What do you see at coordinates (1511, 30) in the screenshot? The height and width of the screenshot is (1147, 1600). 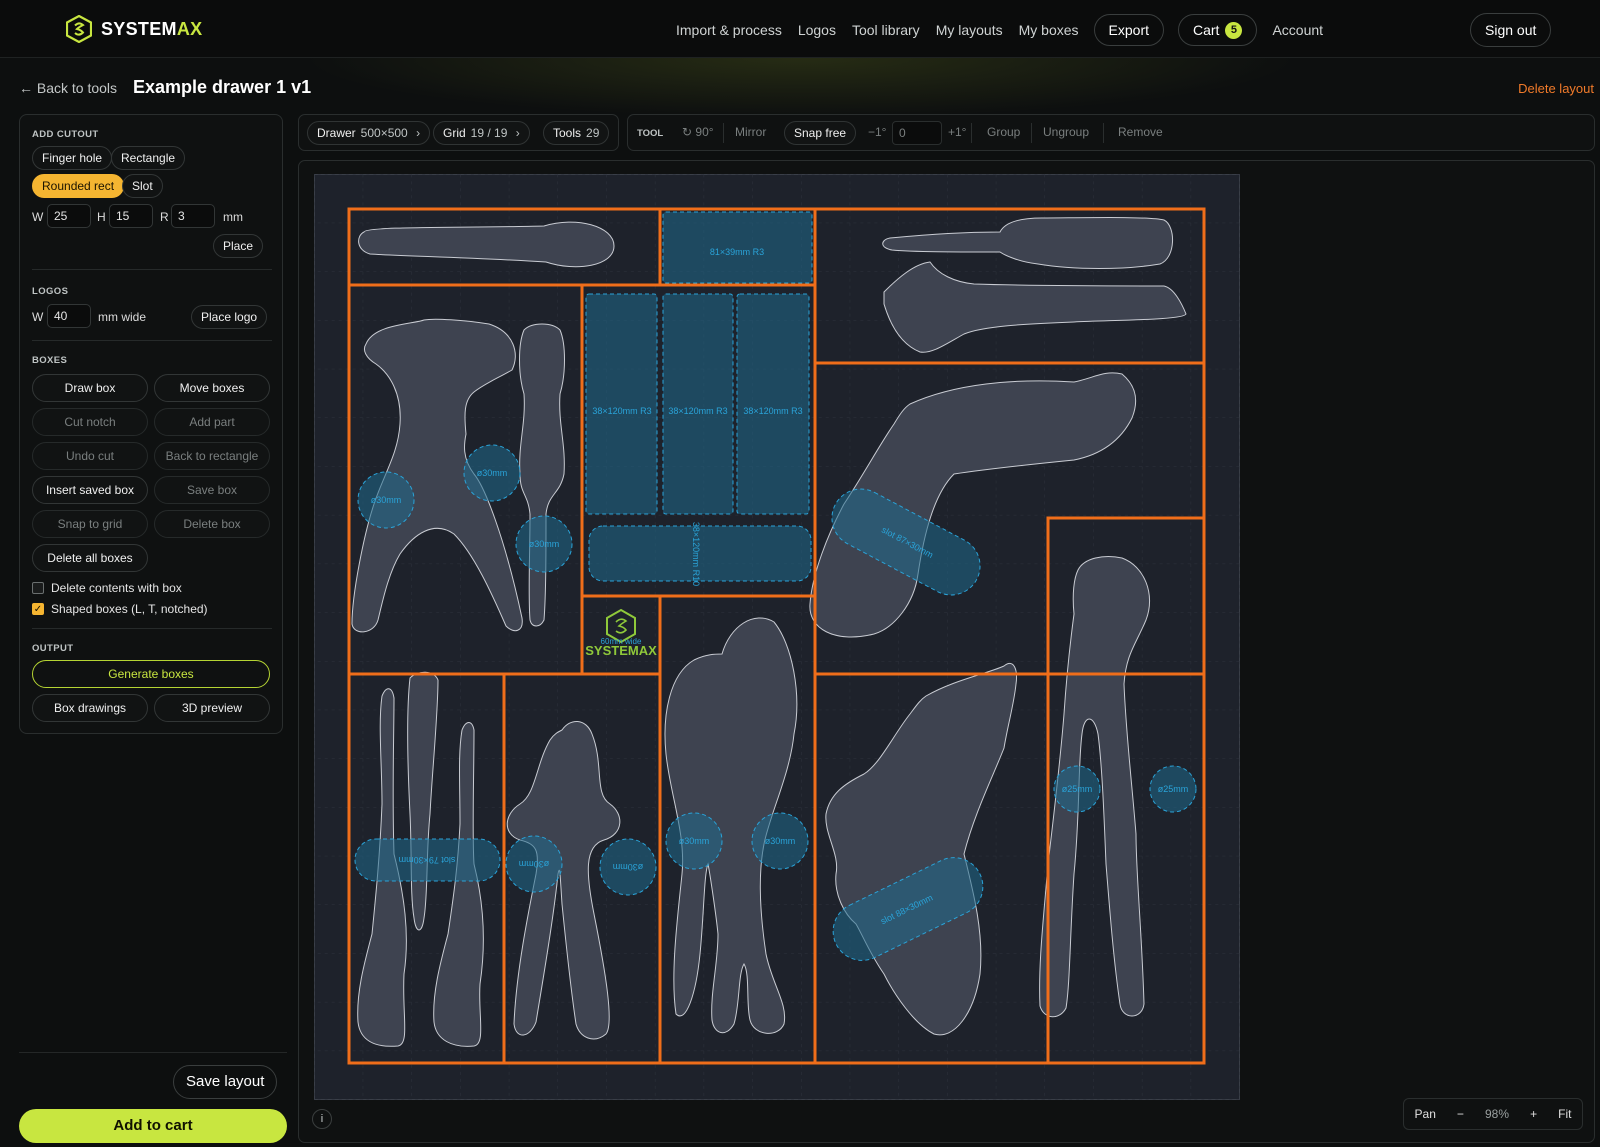 I see `sign-out-button: Sign out` at bounding box center [1511, 30].